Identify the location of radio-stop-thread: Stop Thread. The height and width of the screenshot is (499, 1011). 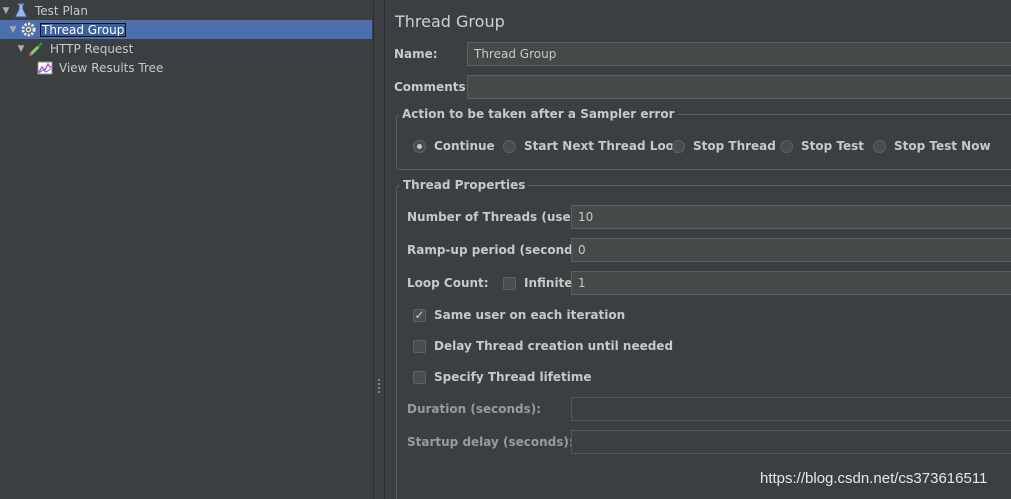
(724, 146).